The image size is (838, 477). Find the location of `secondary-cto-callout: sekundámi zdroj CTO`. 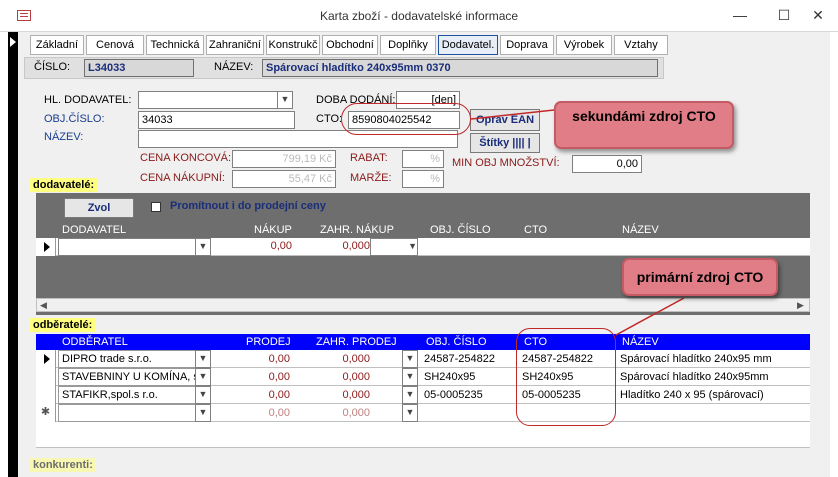

secondary-cto-callout: sekundámi zdroj CTO is located at coordinates (644, 125).